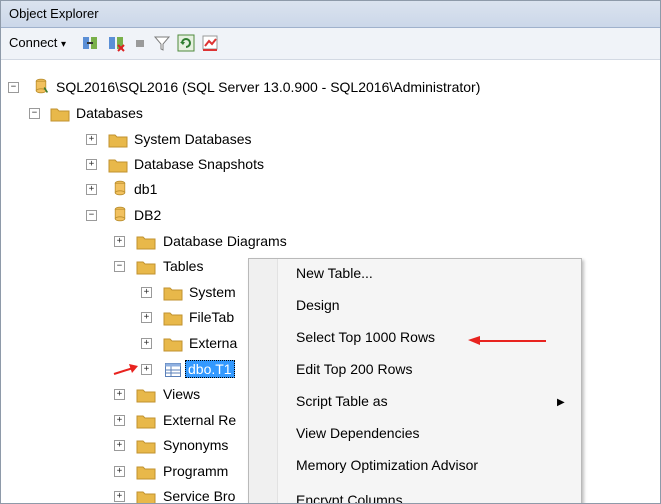  I want to click on panel-title: Object Explorer, so click(54, 13).